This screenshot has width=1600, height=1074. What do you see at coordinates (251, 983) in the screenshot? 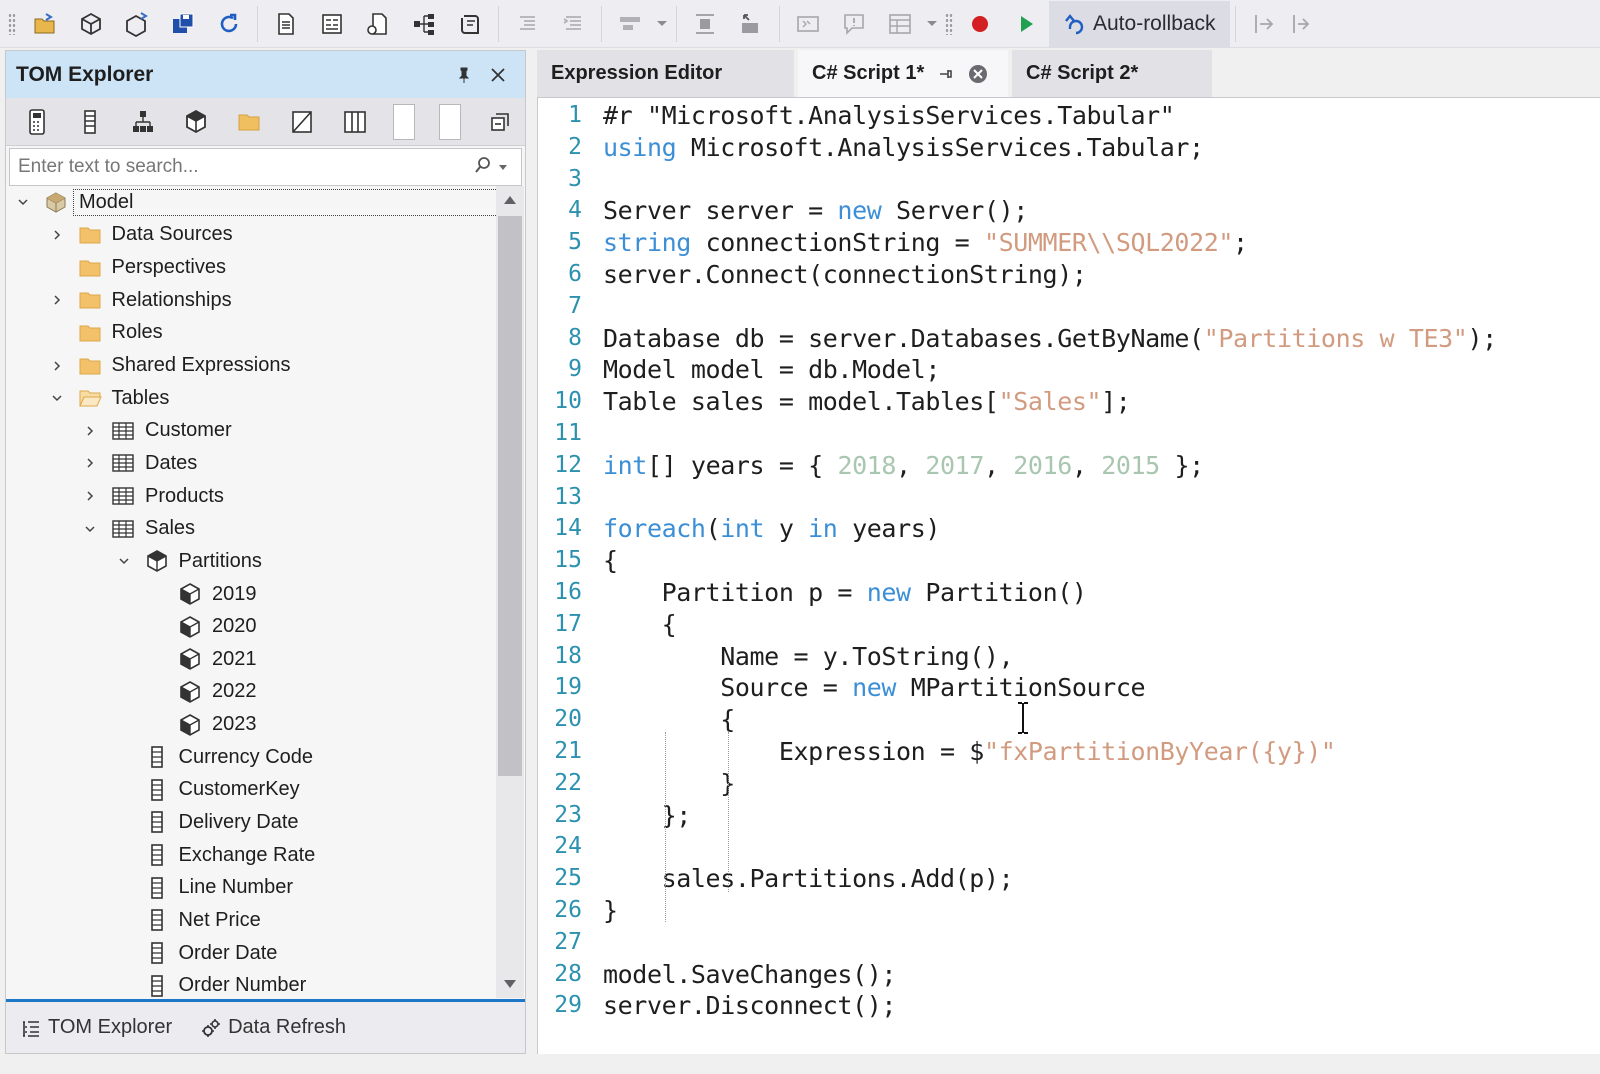
I see `tree-item: Order Number` at bounding box center [251, 983].